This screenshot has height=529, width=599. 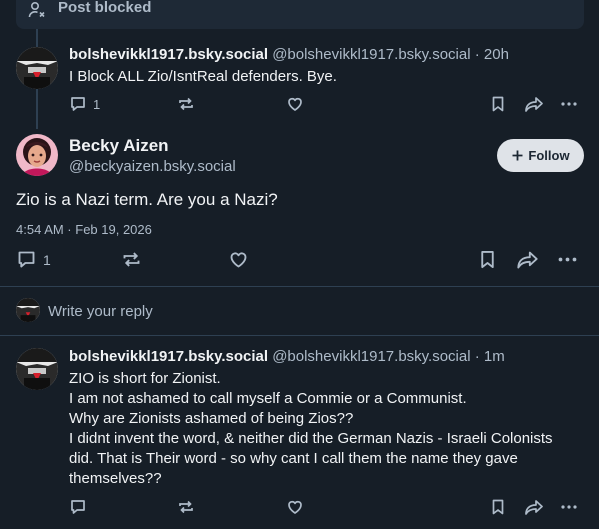 What do you see at coordinates (168, 356) in the screenshot?
I see `post2-author-name: bolshevikkl1917.bsky.social` at bounding box center [168, 356].